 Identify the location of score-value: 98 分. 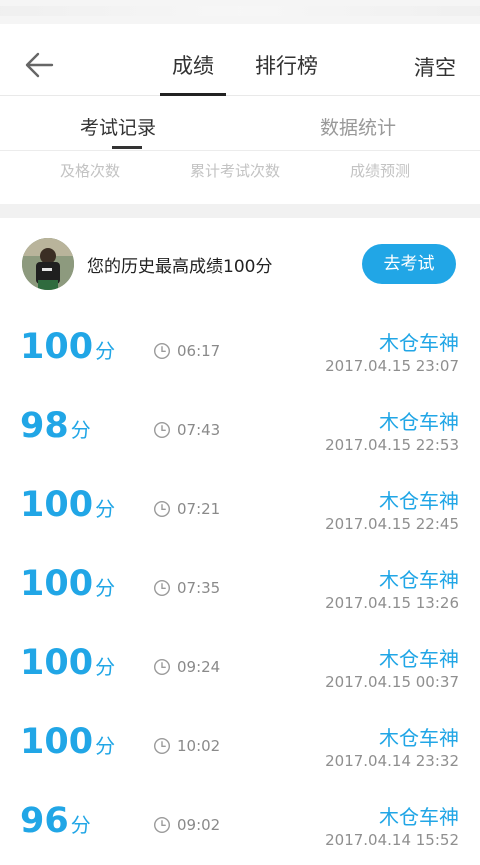
(55, 426).